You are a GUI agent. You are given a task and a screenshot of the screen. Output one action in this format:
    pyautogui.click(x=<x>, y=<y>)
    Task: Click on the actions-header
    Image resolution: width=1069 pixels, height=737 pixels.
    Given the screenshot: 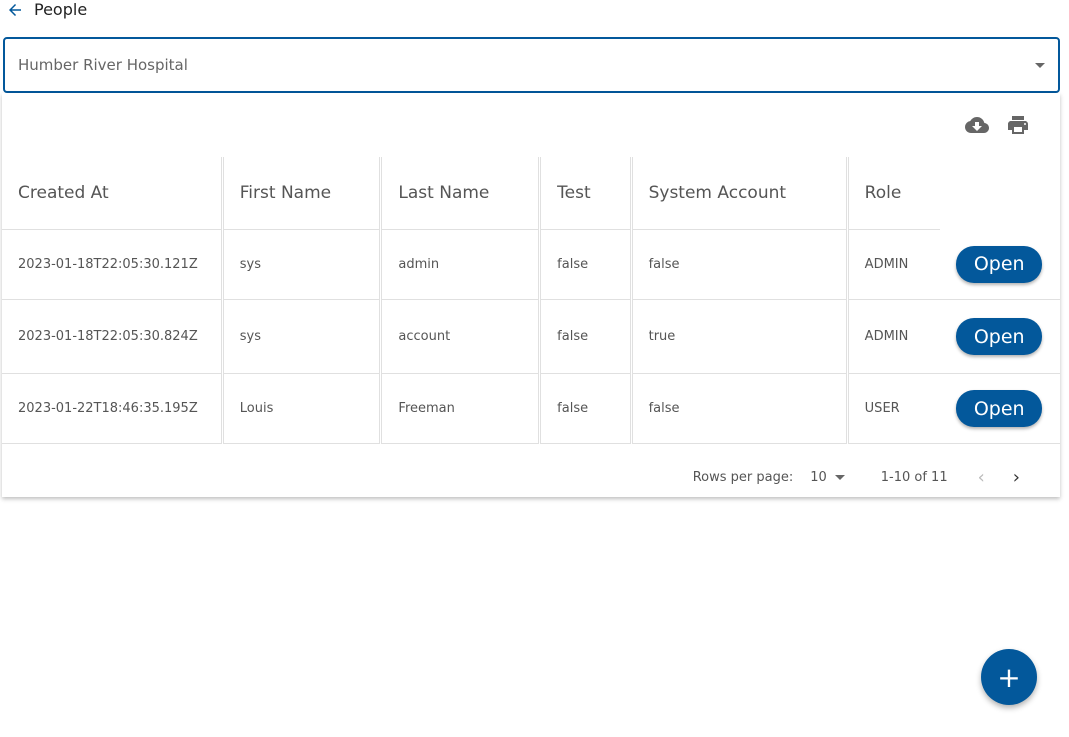 What is the action you would take?
    pyautogui.click(x=1000, y=193)
    